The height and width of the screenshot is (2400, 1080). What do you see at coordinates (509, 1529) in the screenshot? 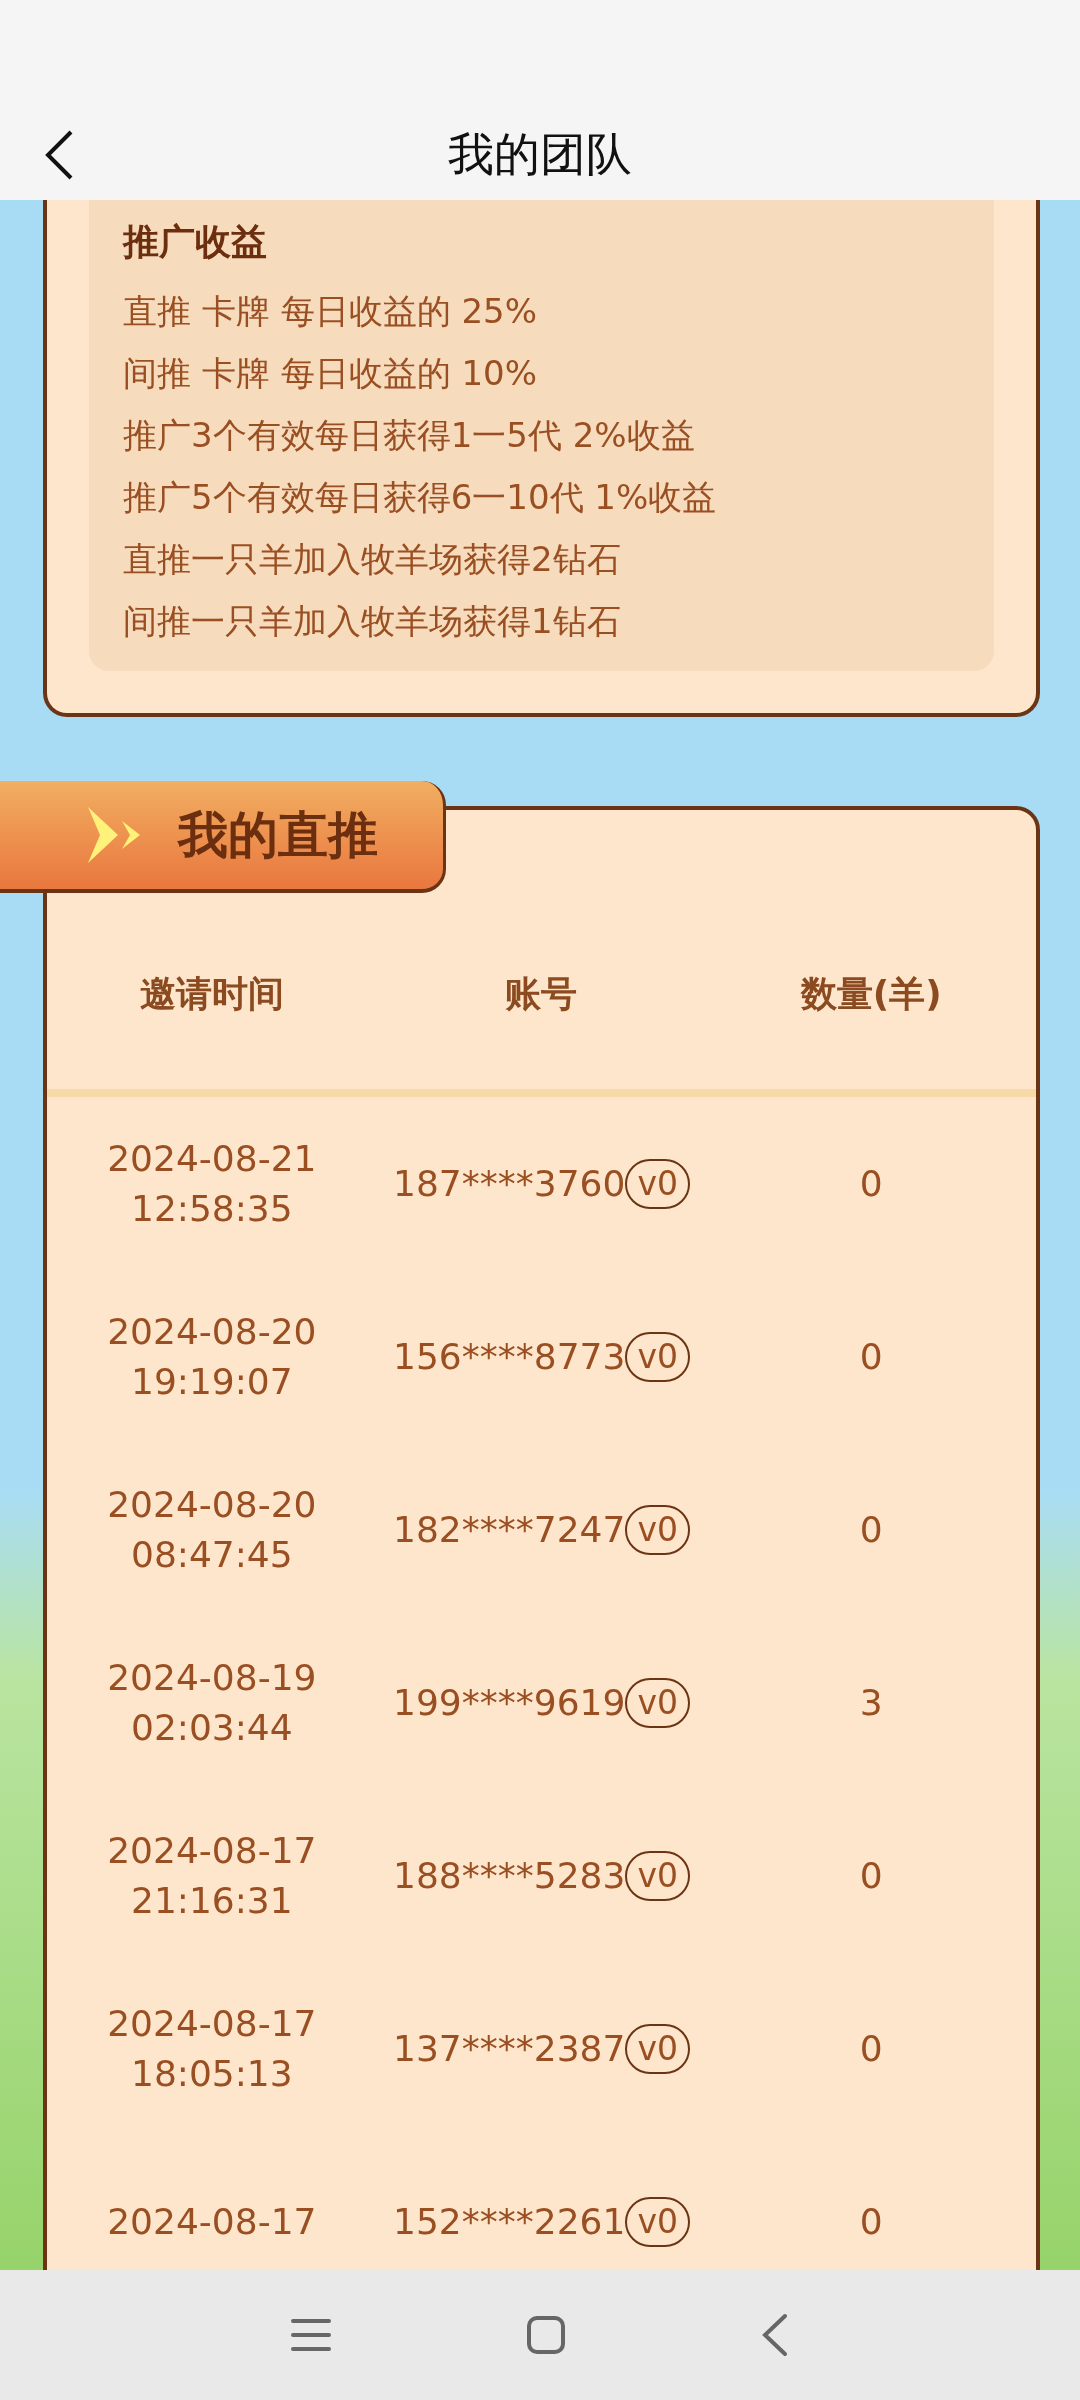
I see `account-number: 182****7247` at bounding box center [509, 1529].